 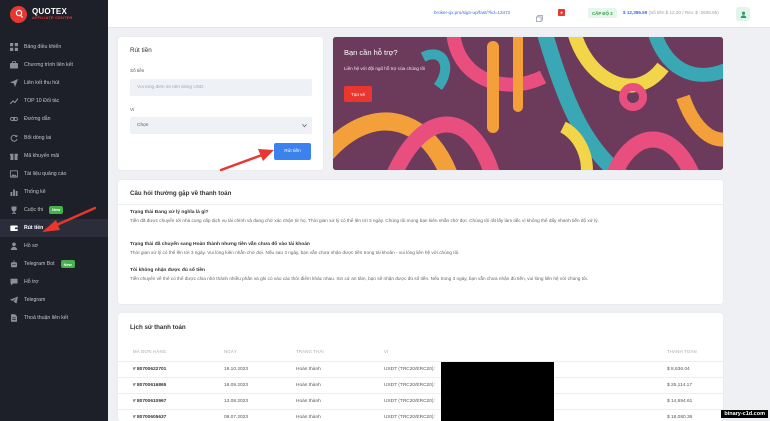 What do you see at coordinates (682, 351) in the screenshot?
I see `column-header-amount: THANH TOÁN` at bounding box center [682, 351].